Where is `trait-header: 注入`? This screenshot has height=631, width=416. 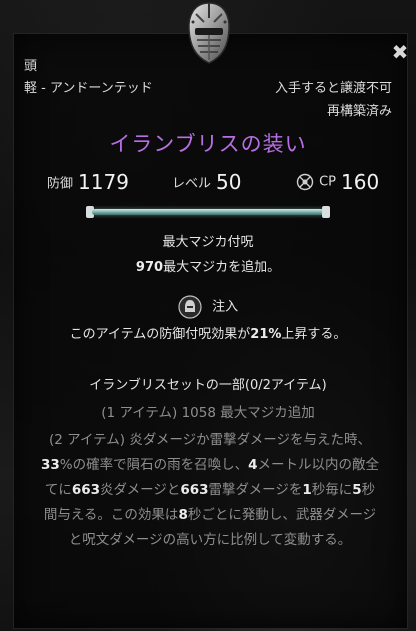 trait-header: 注入 is located at coordinates (208, 307).